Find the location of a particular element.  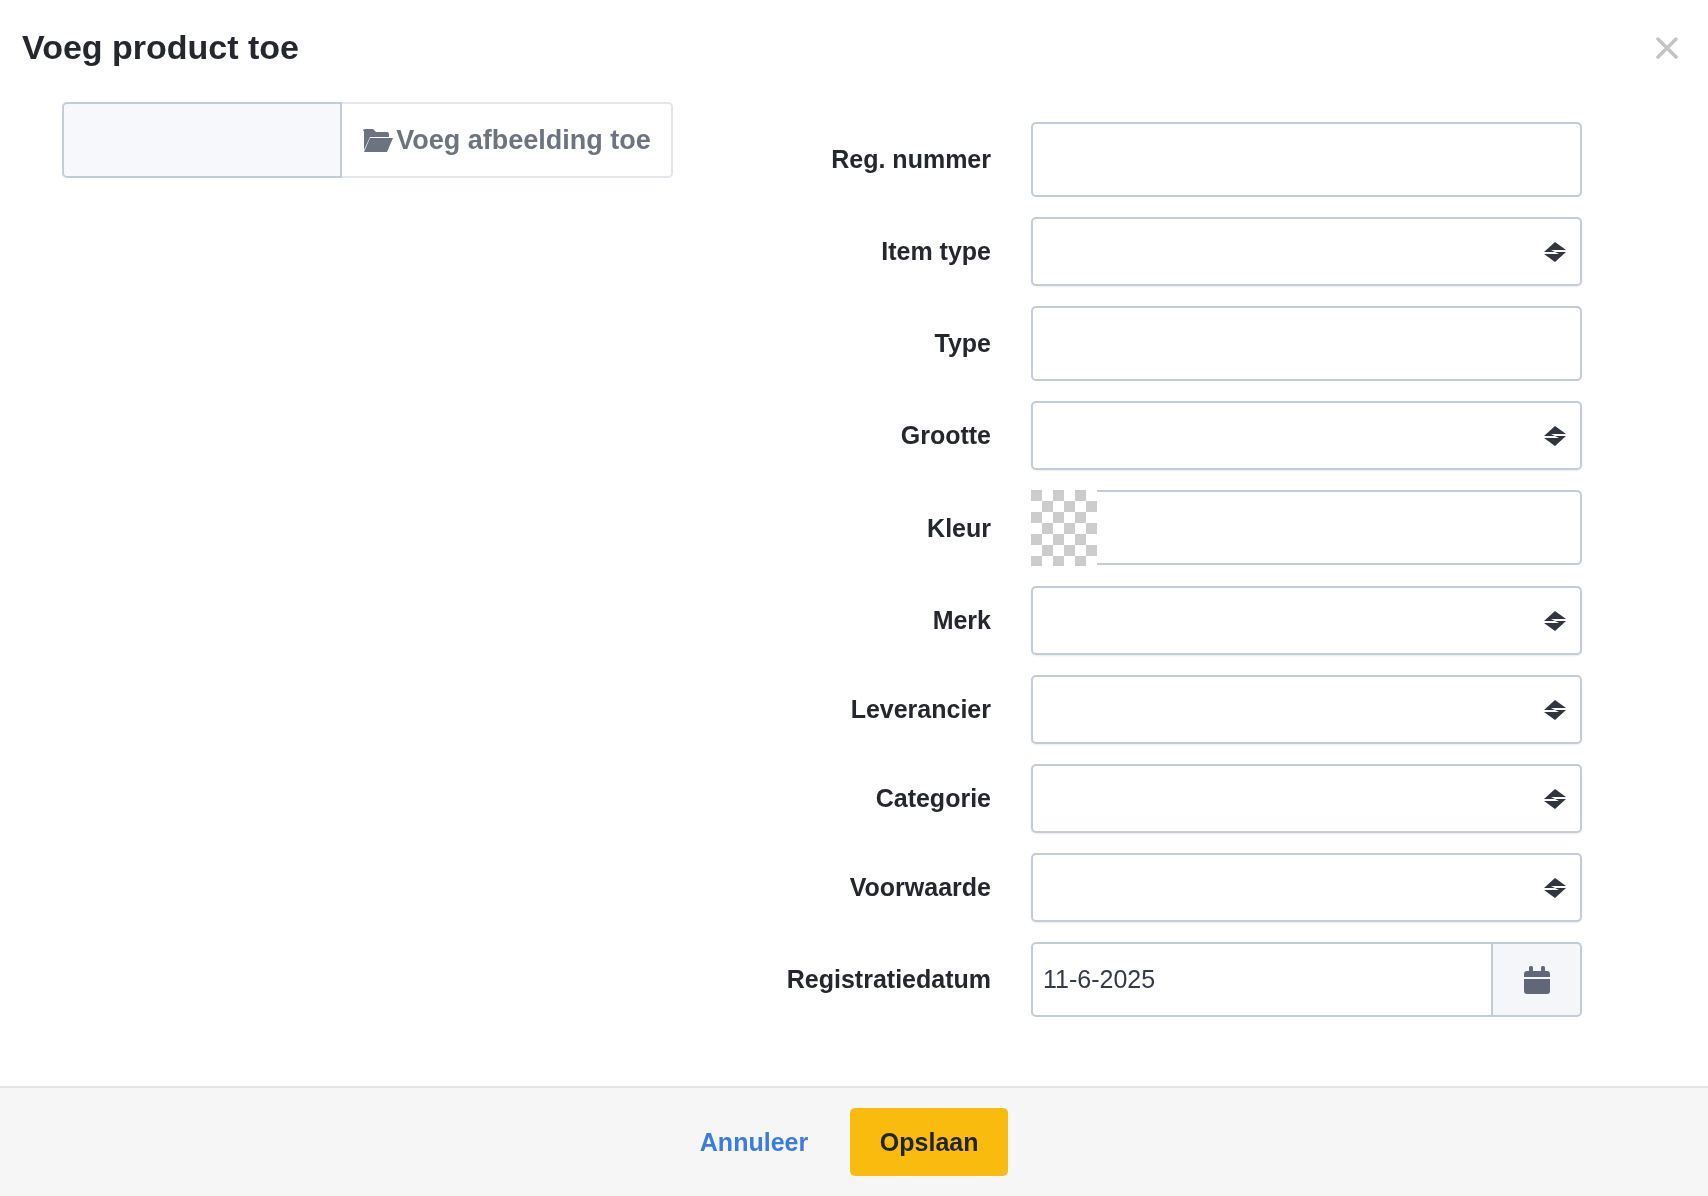

field-label: Type is located at coordinates (962, 343).